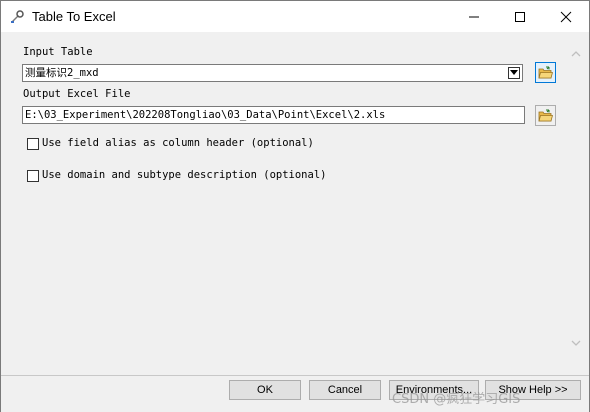 The image size is (590, 412). What do you see at coordinates (576, 205) in the screenshot?
I see `vertical-scrollbar` at bounding box center [576, 205].